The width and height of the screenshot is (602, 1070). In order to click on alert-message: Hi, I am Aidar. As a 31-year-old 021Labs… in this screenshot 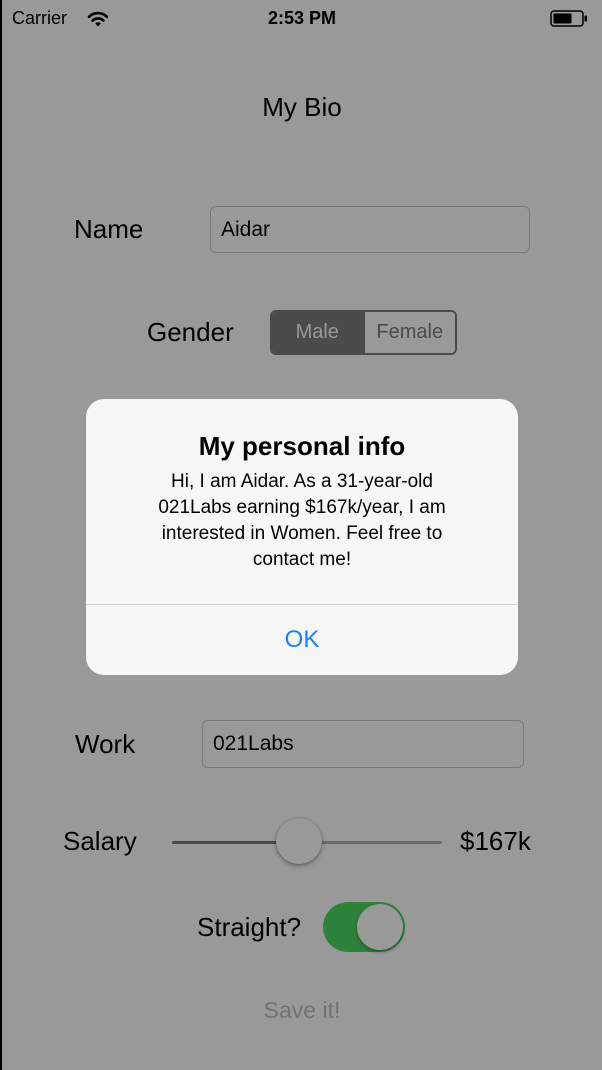, I will do `click(302, 520)`.